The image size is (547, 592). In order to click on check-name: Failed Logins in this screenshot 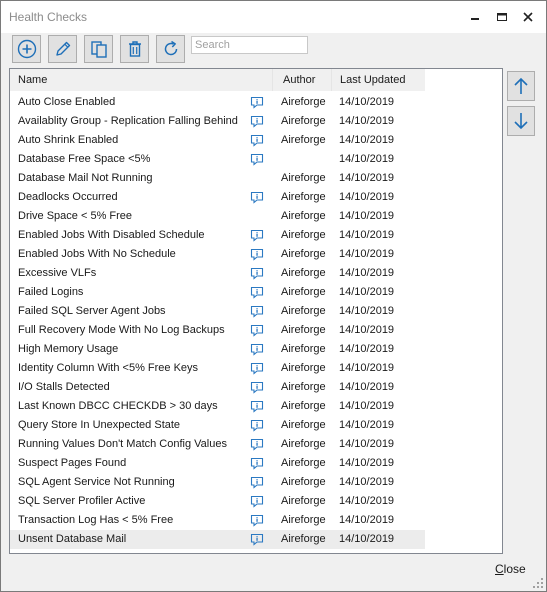, I will do `click(51, 292)`.